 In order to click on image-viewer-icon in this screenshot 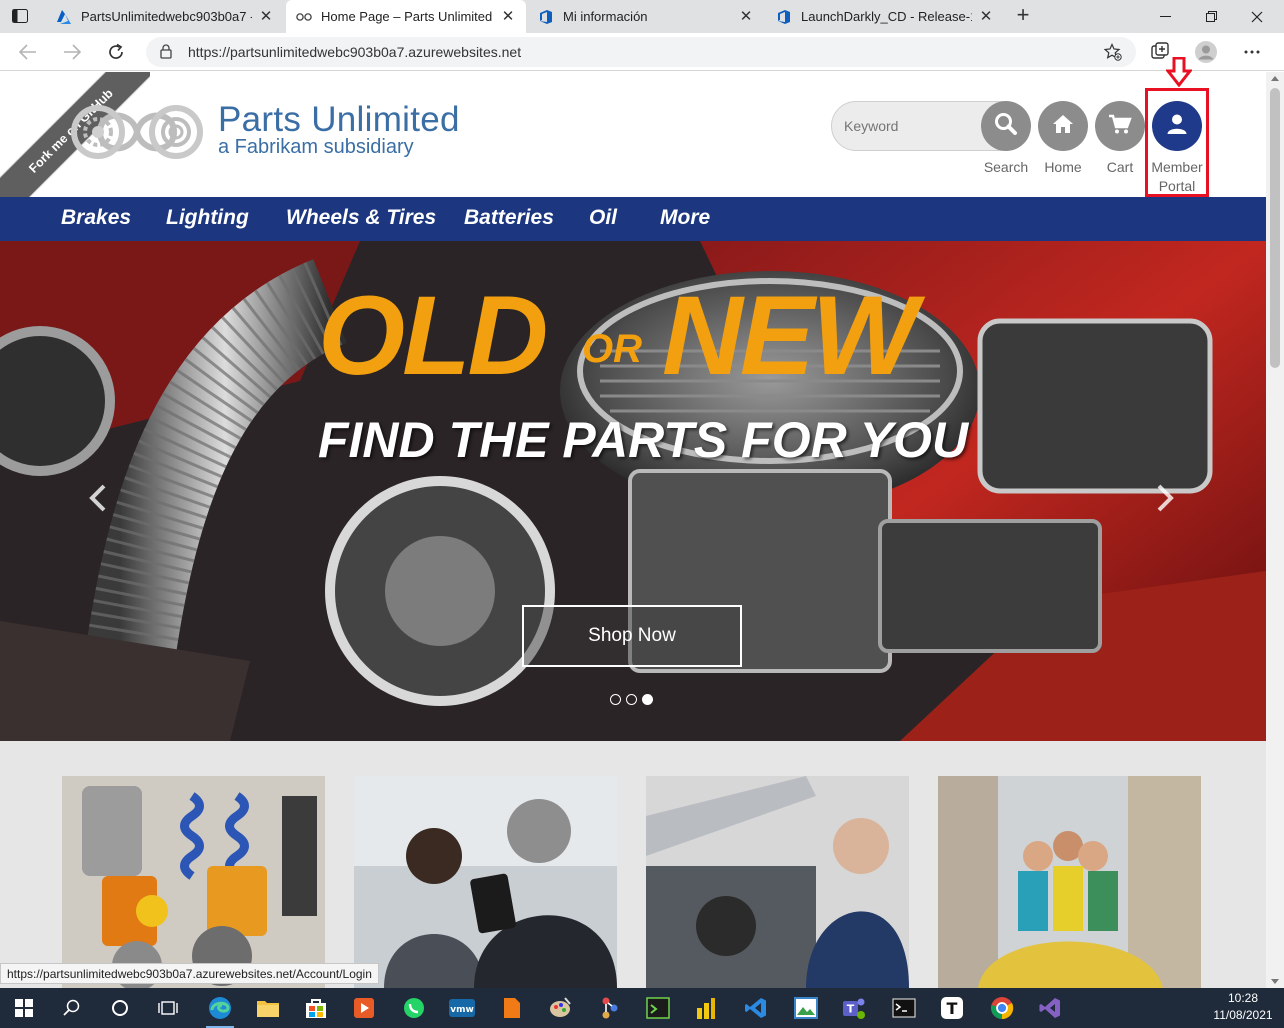, I will do `click(806, 1008)`.